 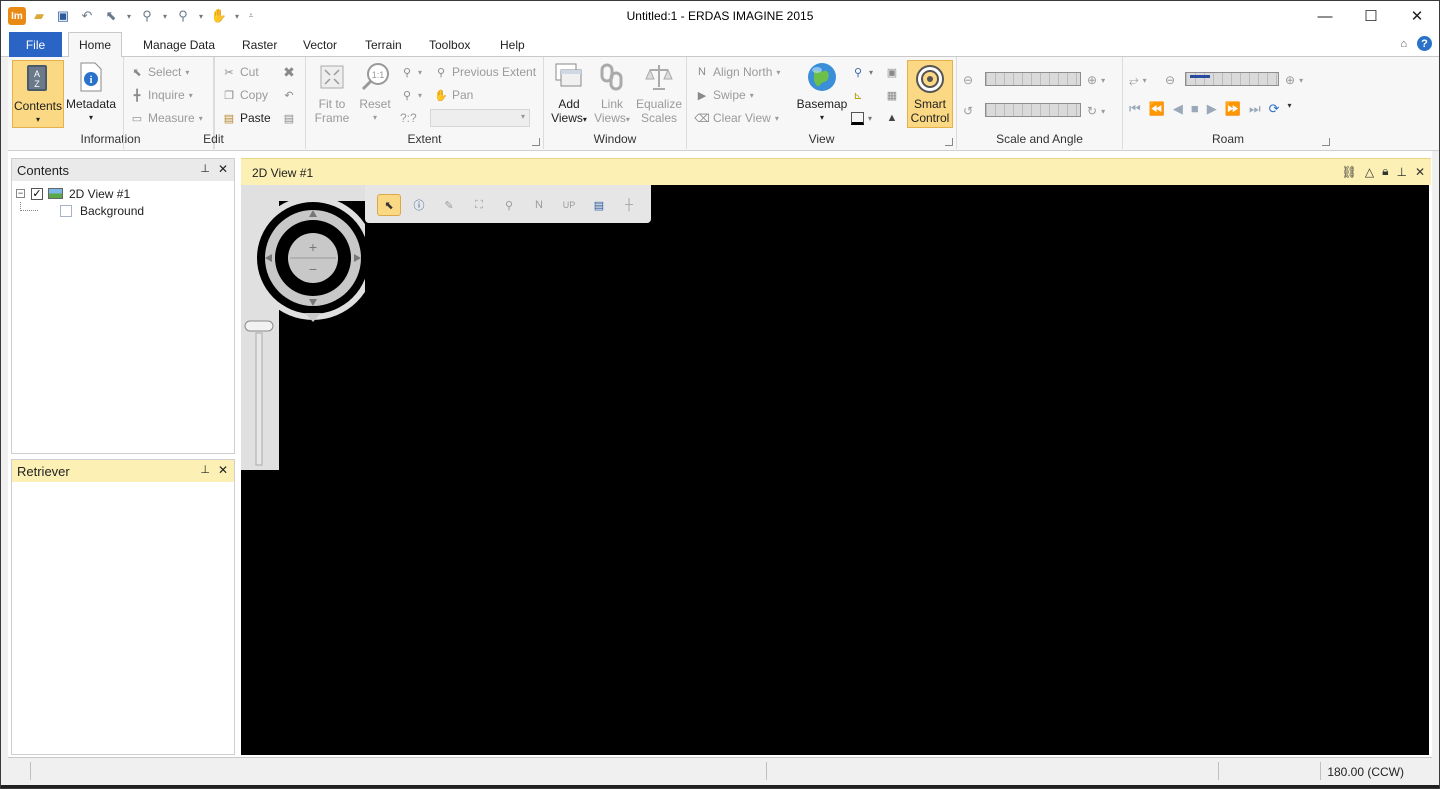 I want to click on smart-control-button: Smart Control, so click(x=930, y=94).